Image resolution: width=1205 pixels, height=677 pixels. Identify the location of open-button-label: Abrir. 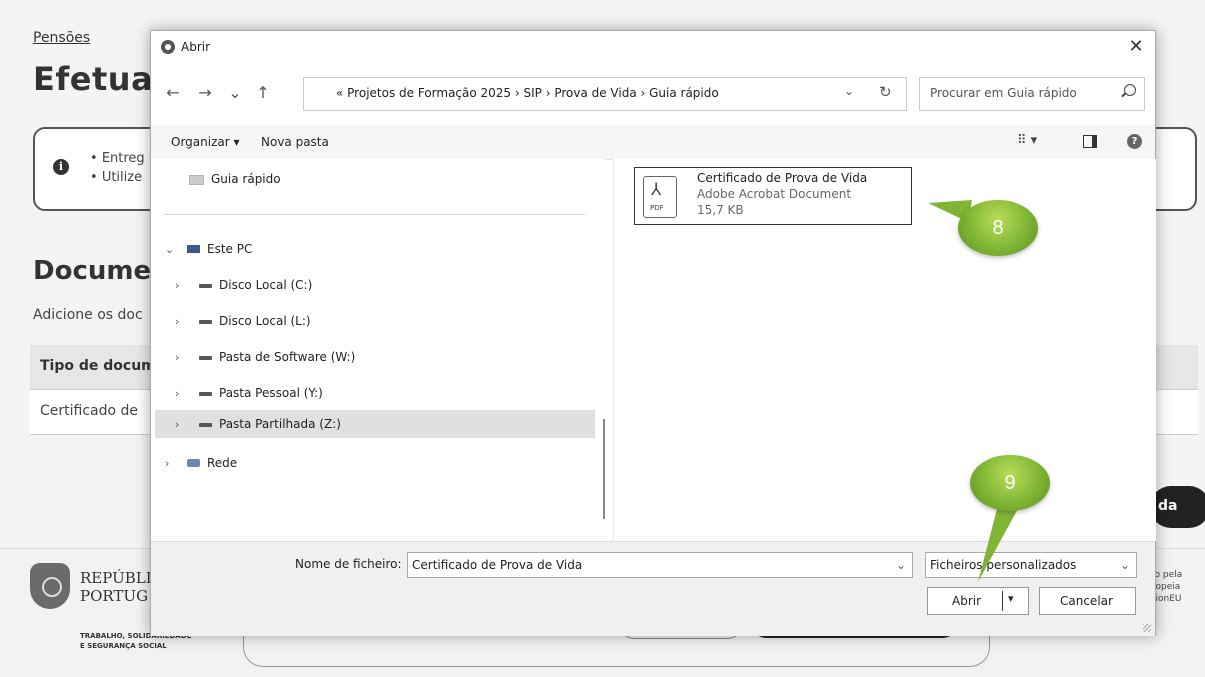
(967, 601).